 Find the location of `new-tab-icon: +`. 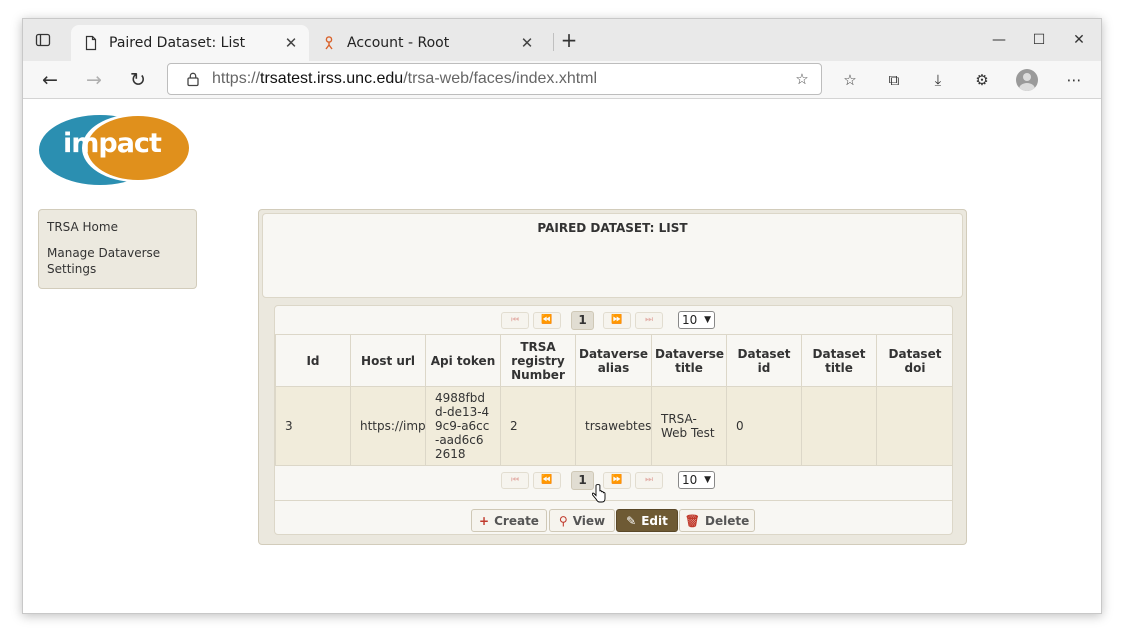

new-tab-icon: + is located at coordinates (569, 40).